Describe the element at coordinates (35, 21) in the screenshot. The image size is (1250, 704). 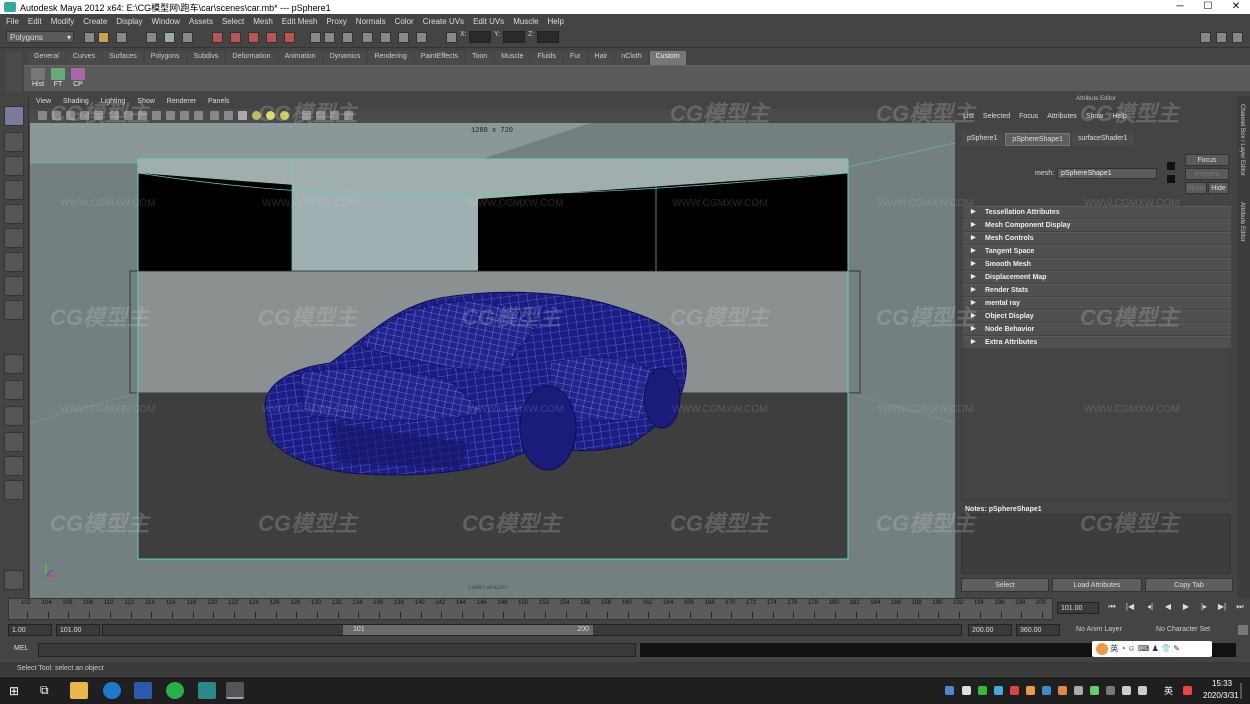
I see `menu-edit: Edit` at that location.